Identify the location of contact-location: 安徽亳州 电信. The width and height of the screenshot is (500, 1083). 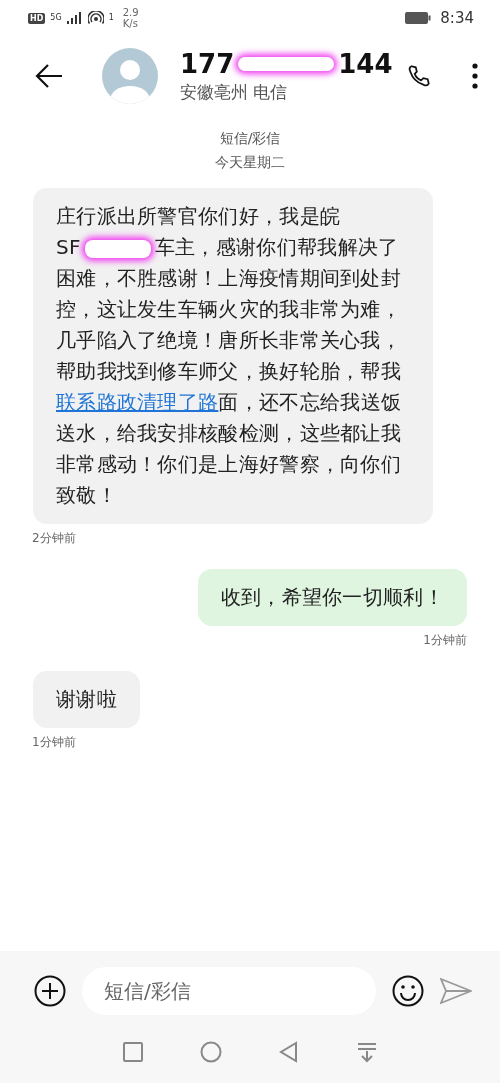
(234, 92).